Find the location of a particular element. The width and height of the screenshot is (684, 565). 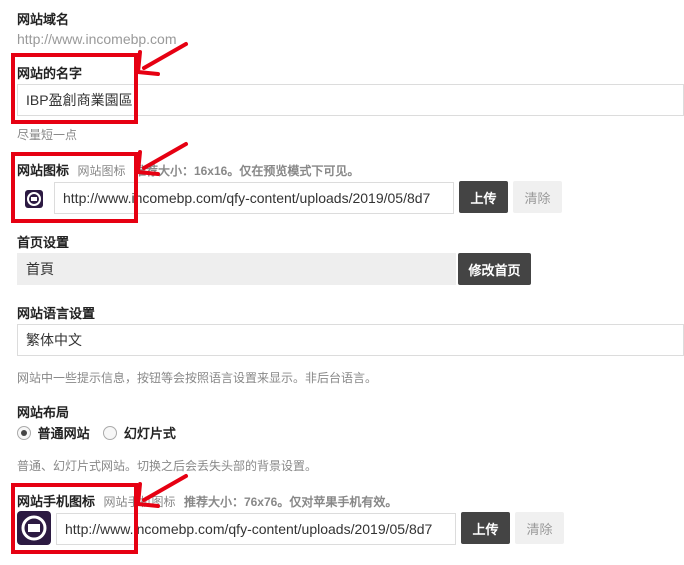

layout-option-slides-label: 幻灯片式 is located at coordinates (149, 433).